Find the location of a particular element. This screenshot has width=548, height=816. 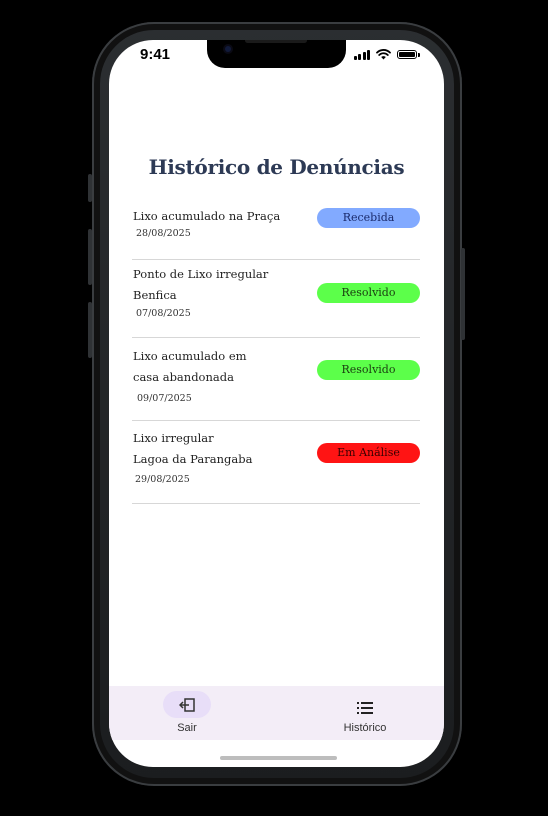

dynamic-island is located at coordinates (276, 54).